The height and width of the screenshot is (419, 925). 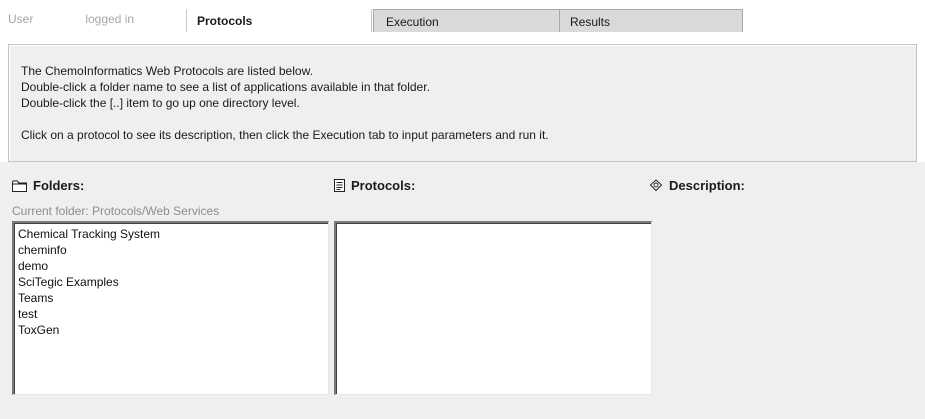 What do you see at coordinates (21, 19) in the screenshot?
I see `user-label: User` at bounding box center [21, 19].